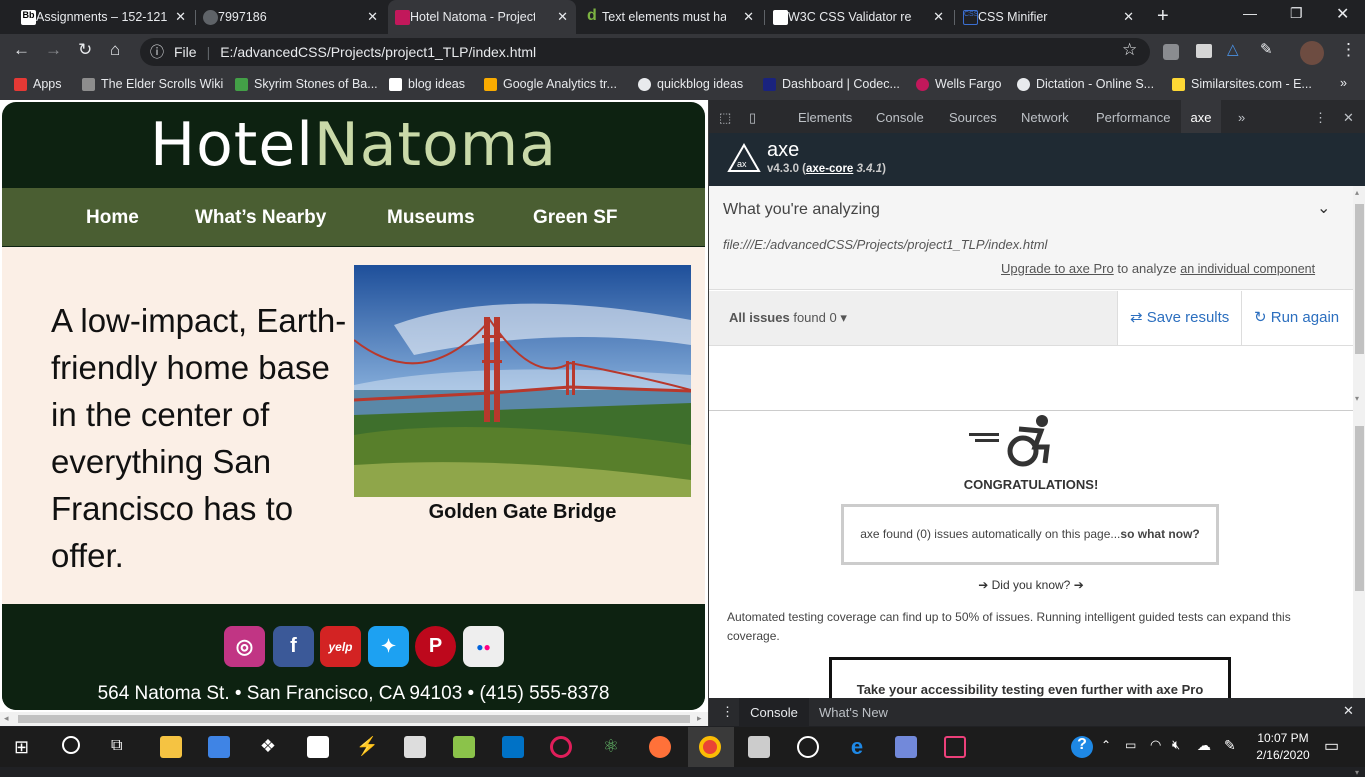 The image size is (1365, 777). I want to click on lightning-icon: ⚡, so click(367, 747).